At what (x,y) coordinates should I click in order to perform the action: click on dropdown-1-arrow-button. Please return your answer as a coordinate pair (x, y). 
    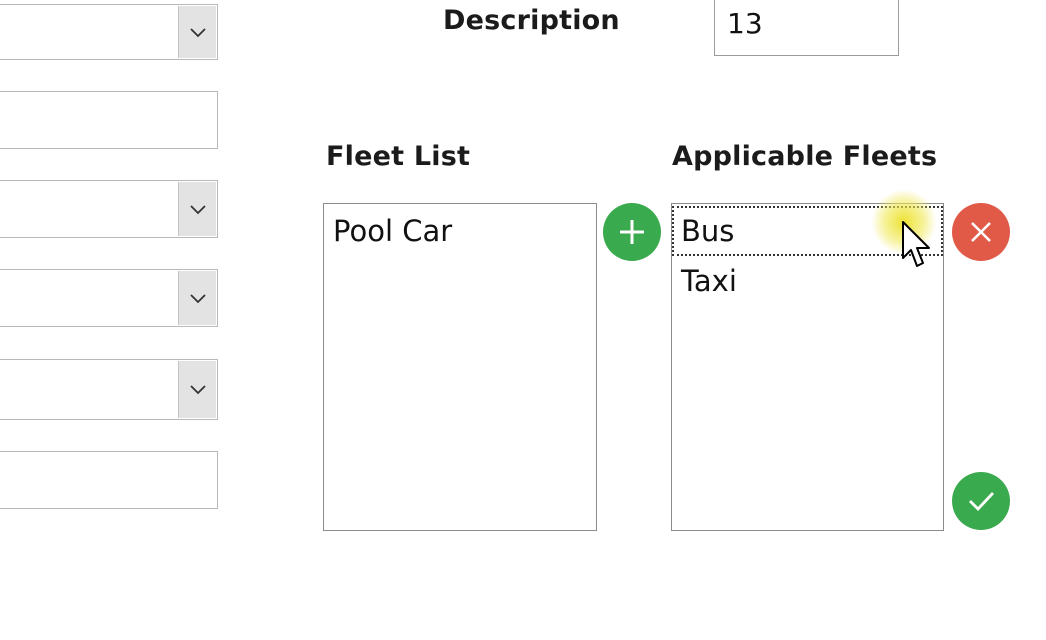
    Looking at the image, I should click on (197, 32).